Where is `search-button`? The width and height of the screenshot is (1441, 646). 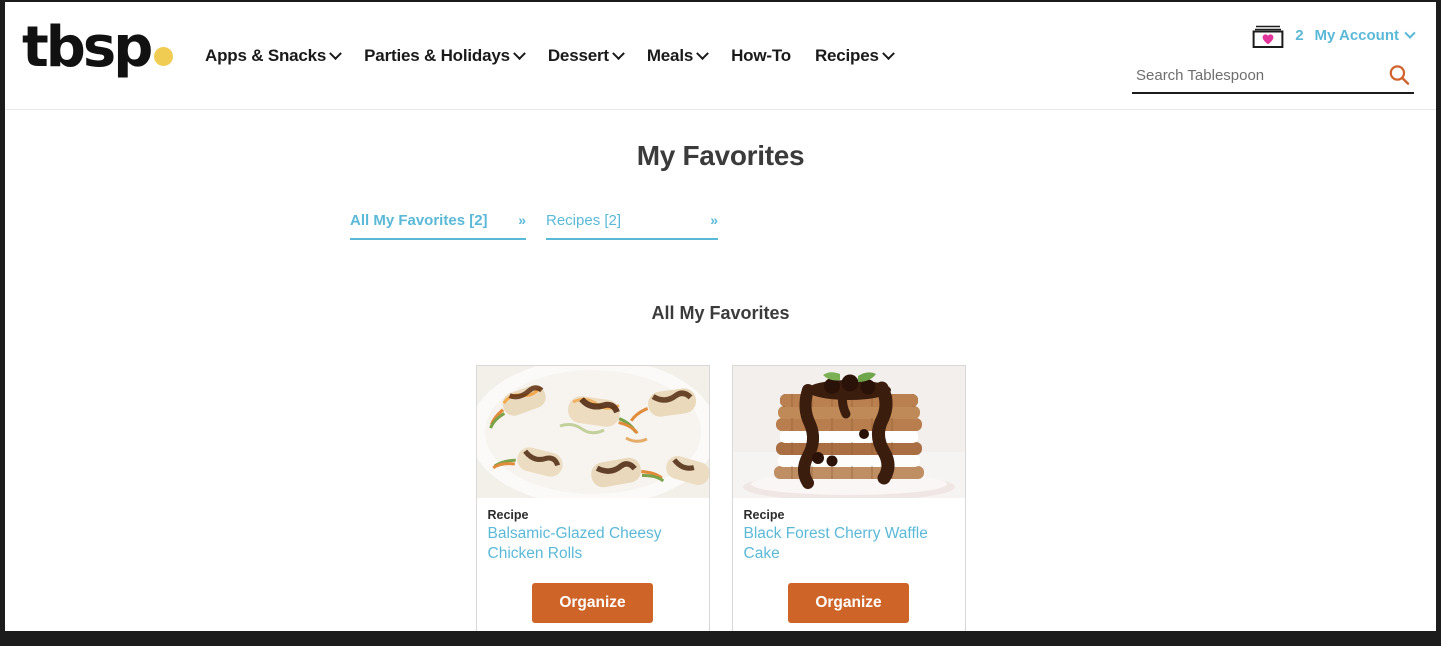 search-button is located at coordinates (1401, 76).